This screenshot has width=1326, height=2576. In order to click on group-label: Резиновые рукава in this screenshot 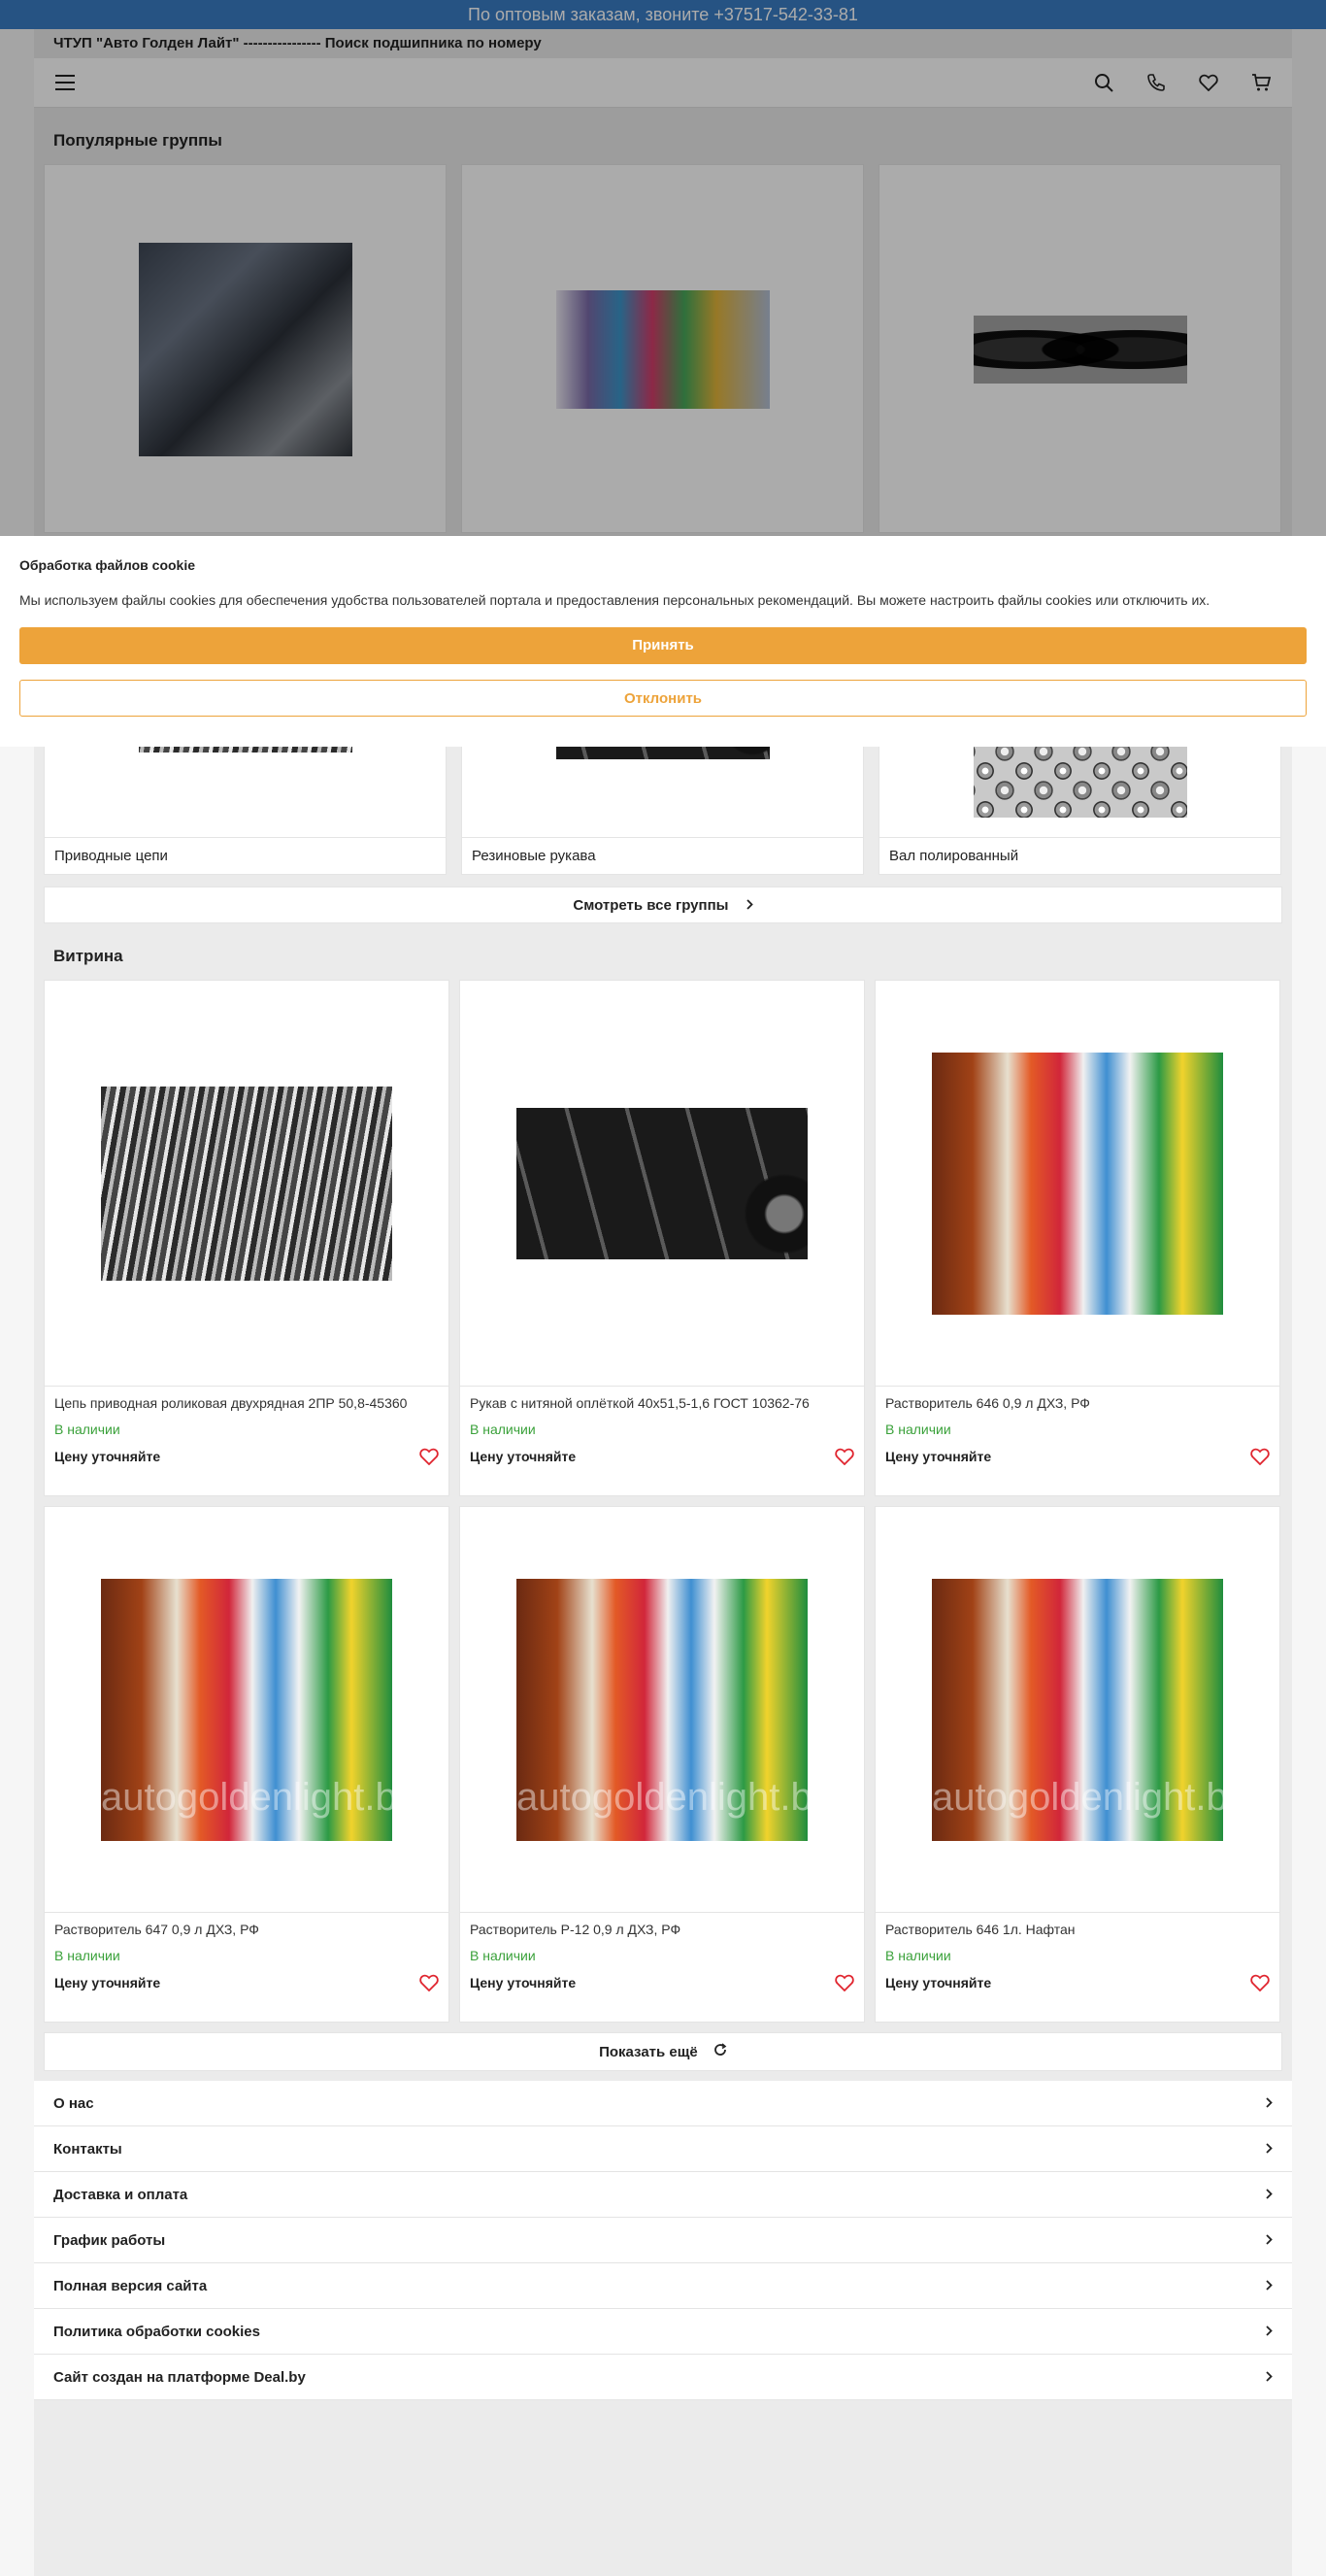, I will do `click(662, 856)`.